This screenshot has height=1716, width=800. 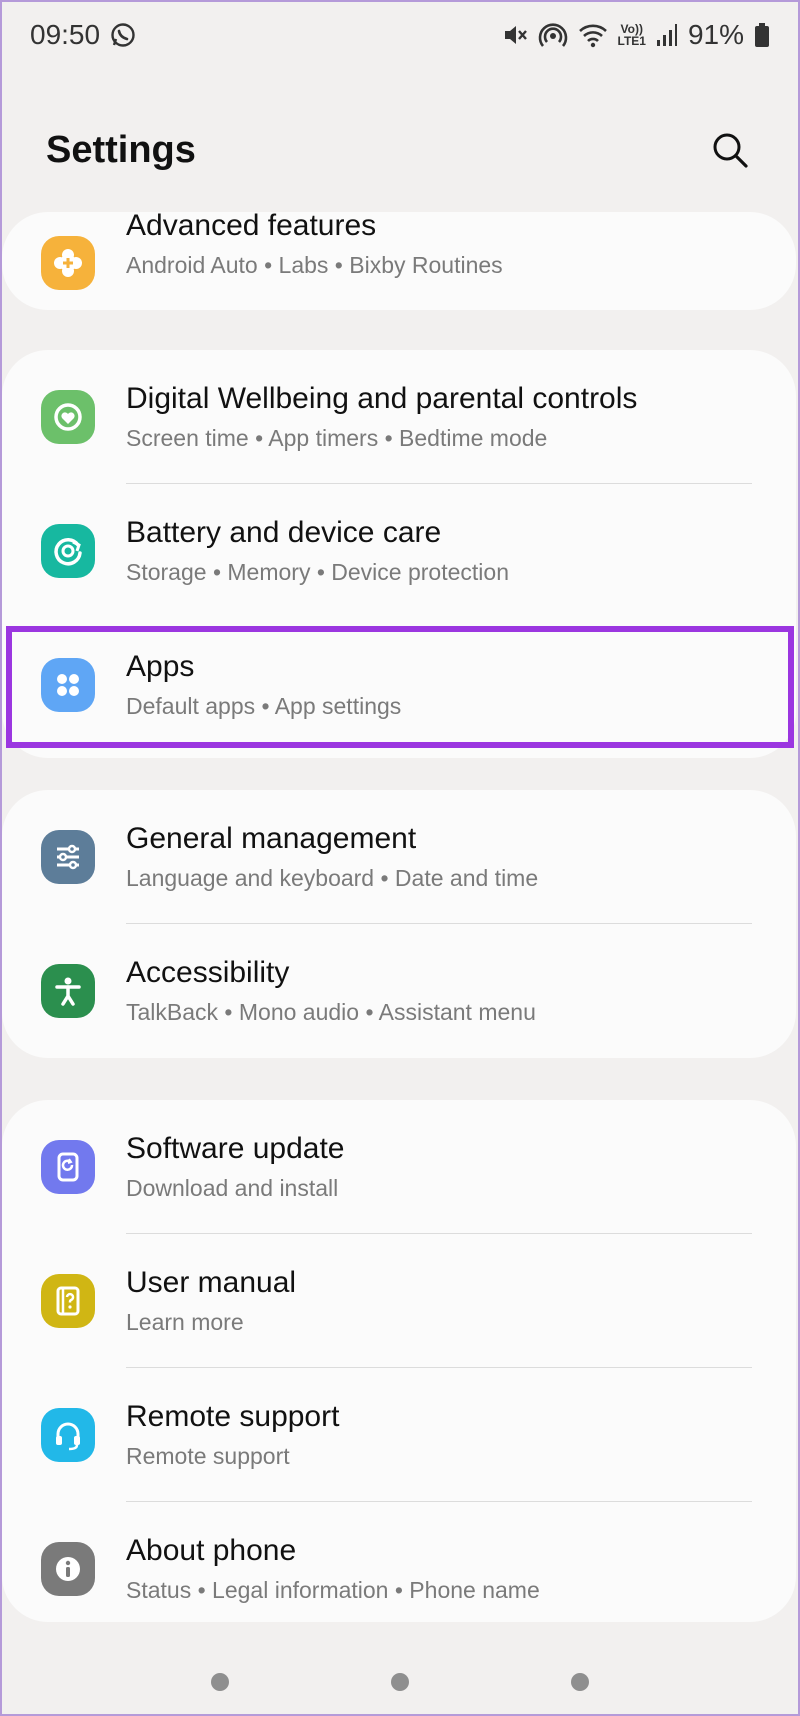 What do you see at coordinates (400, 150) in the screenshot?
I see `header: Settings` at bounding box center [400, 150].